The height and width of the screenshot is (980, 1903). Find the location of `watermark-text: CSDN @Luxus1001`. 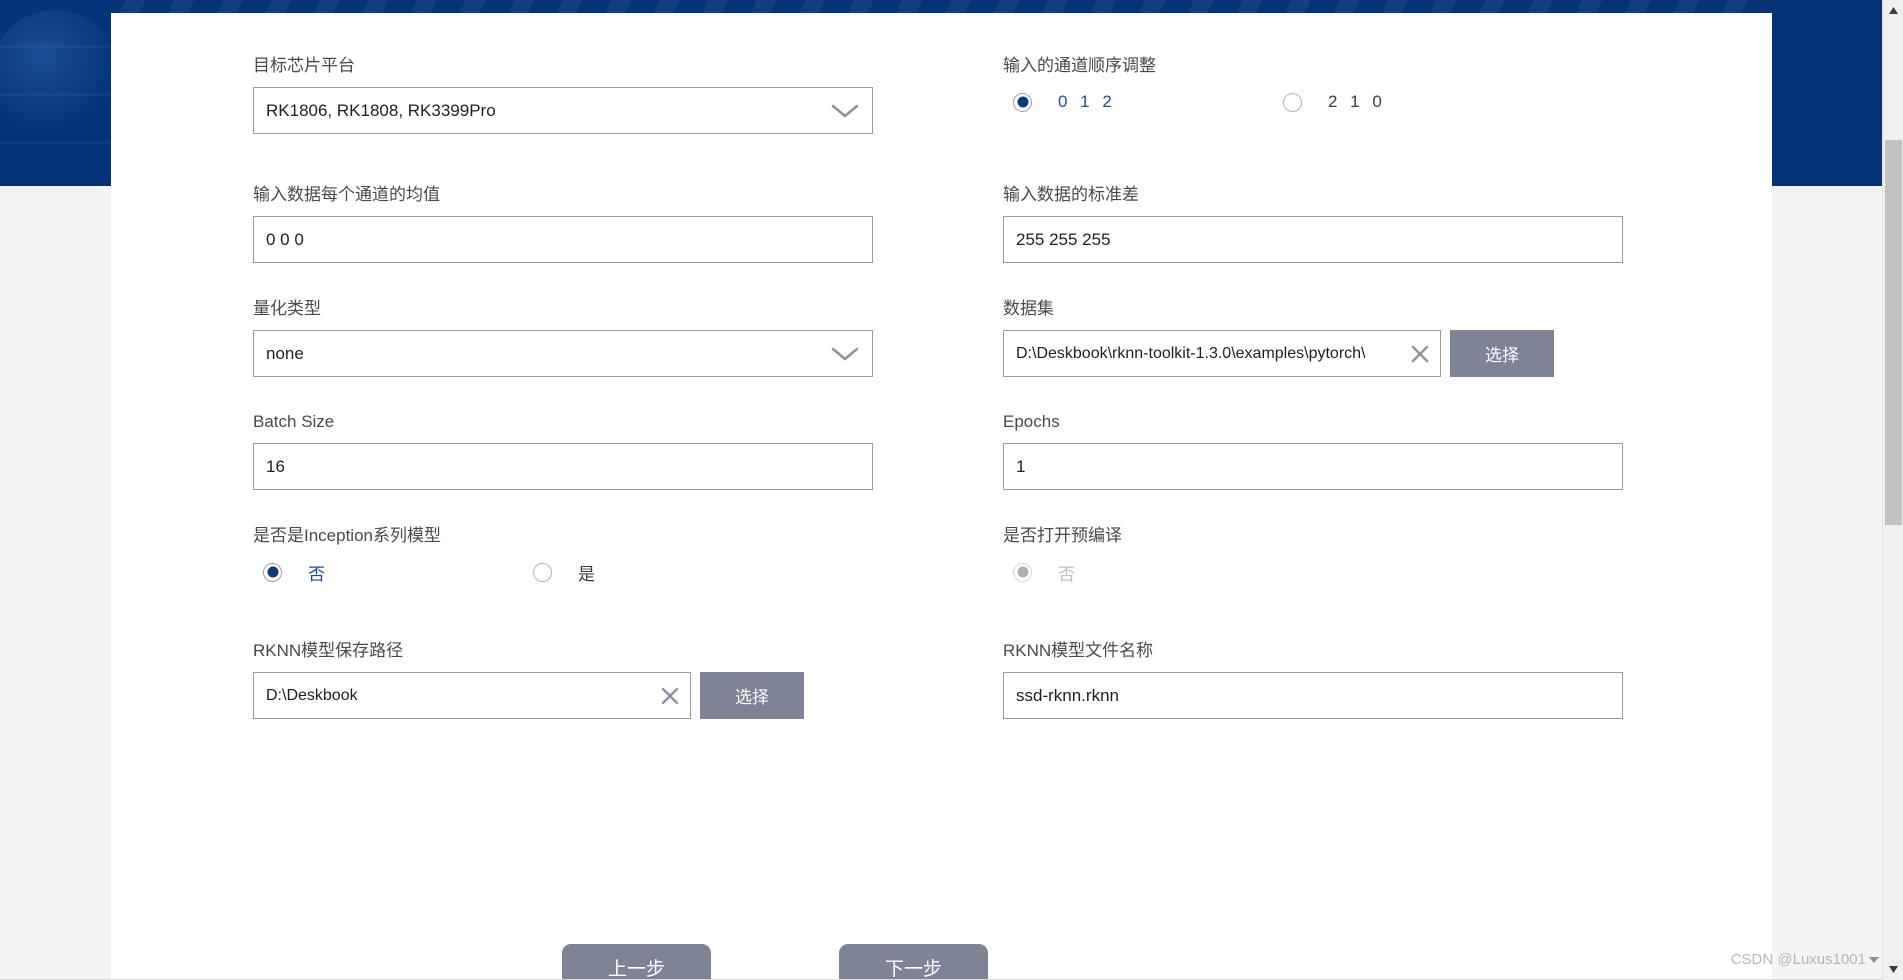

watermark-text: CSDN @Luxus1001 is located at coordinates (1798, 959).